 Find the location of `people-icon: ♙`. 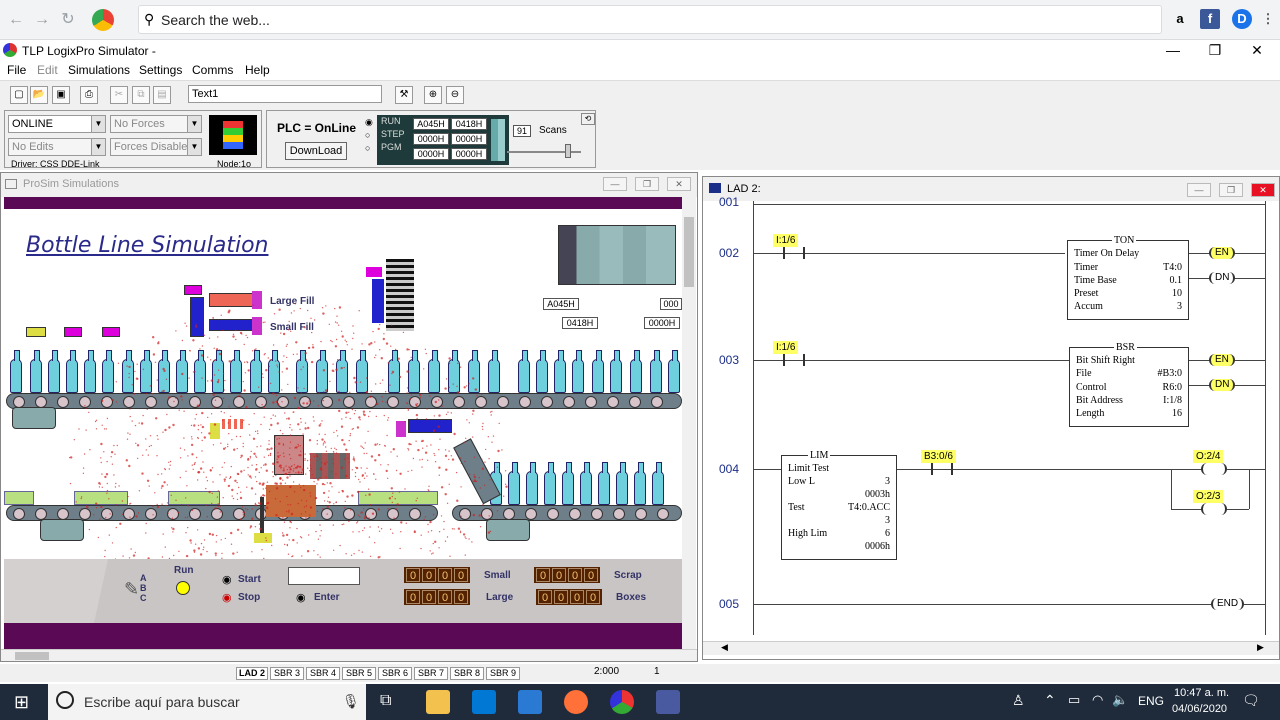

people-icon: ♙ is located at coordinates (1018, 700).